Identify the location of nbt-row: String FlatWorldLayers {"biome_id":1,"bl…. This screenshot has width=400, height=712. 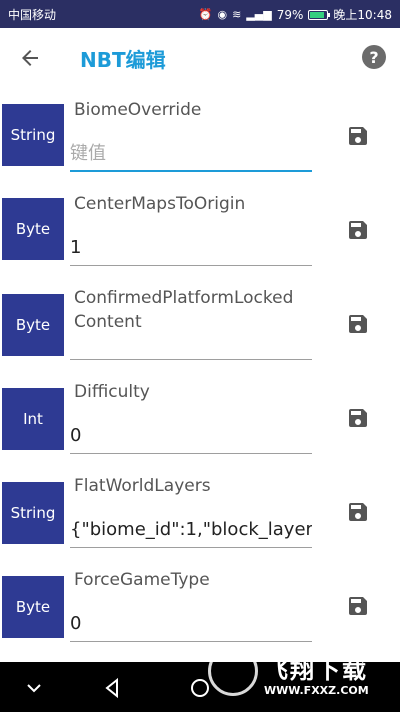
(200, 511).